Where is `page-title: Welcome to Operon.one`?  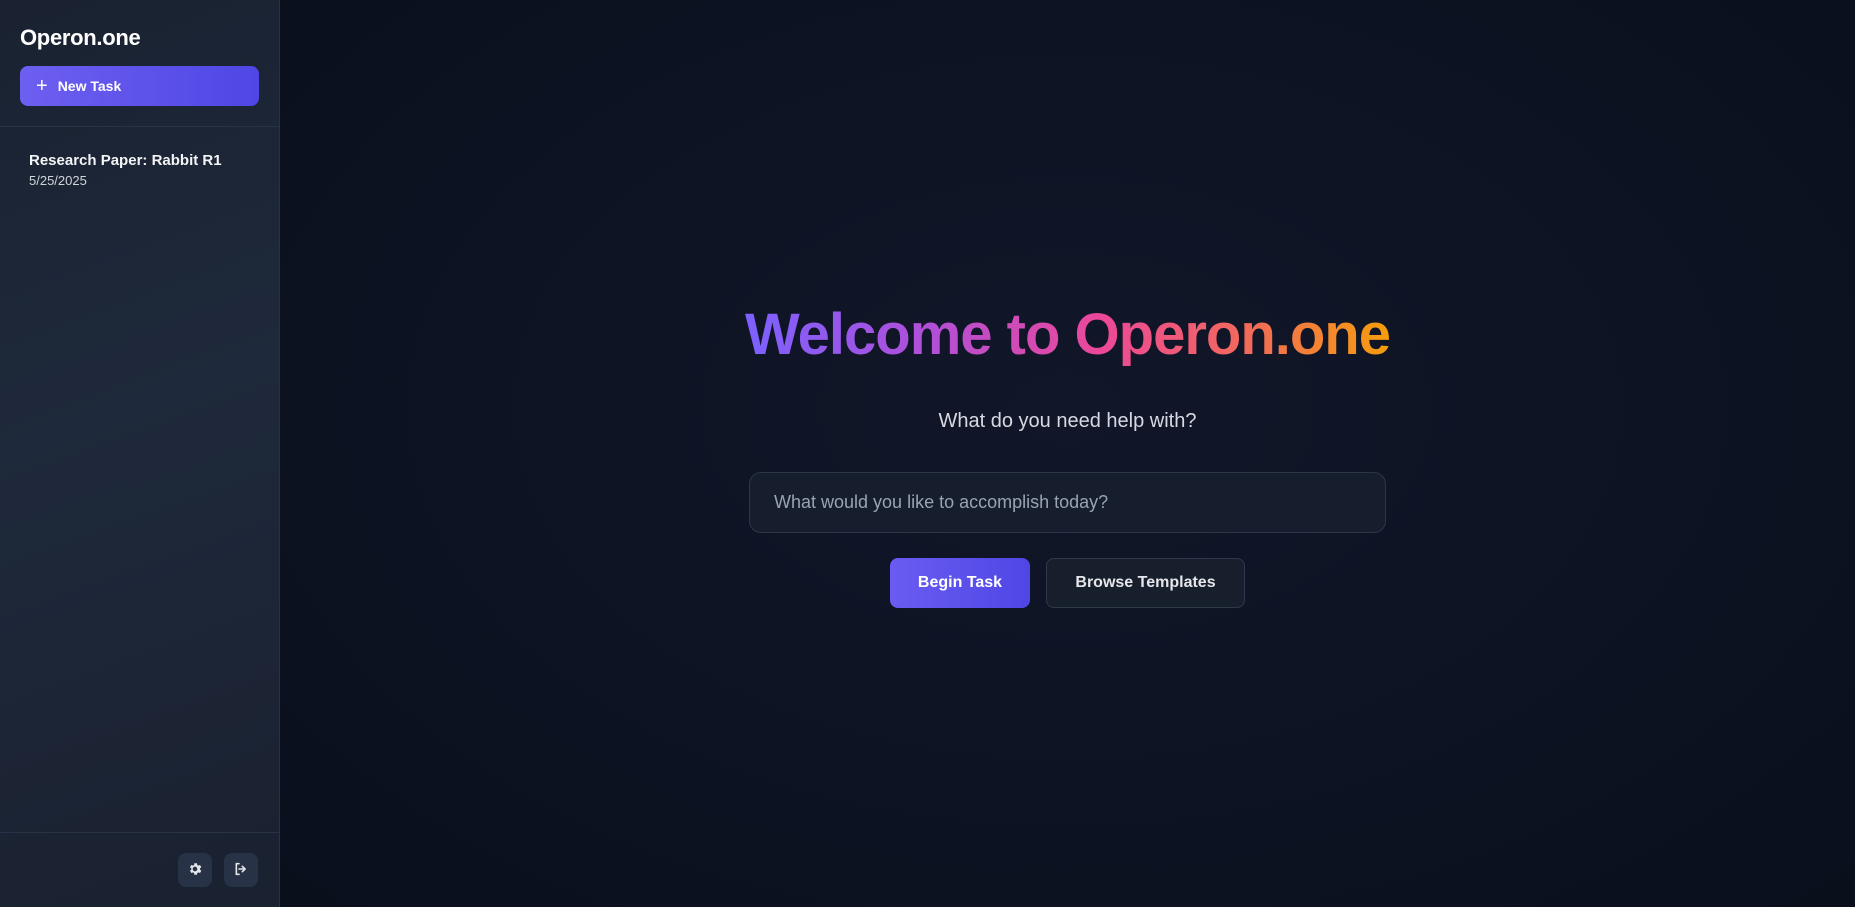
page-title: Welcome to Operon.one is located at coordinates (1068, 335).